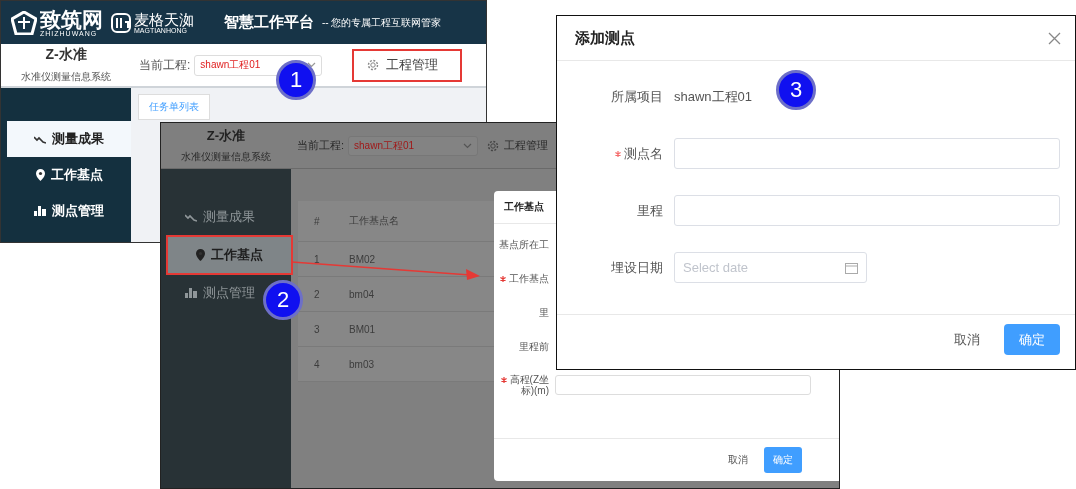 Image resolution: width=1076 pixels, height=489 pixels. What do you see at coordinates (269, 22) in the screenshot?
I see `platform-title: 智慧工作平台` at bounding box center [269, 22].